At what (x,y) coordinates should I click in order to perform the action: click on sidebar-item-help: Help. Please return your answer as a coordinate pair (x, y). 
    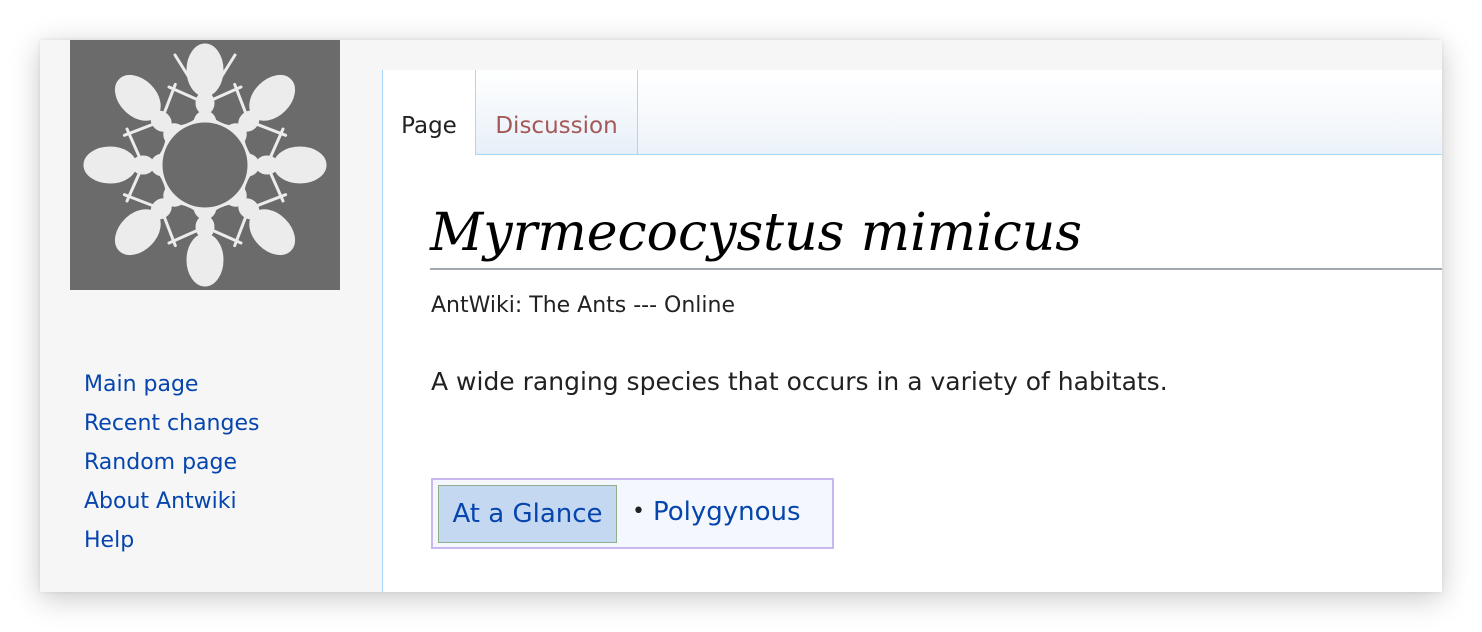
    Looking at the image, I should click on (171, 540).